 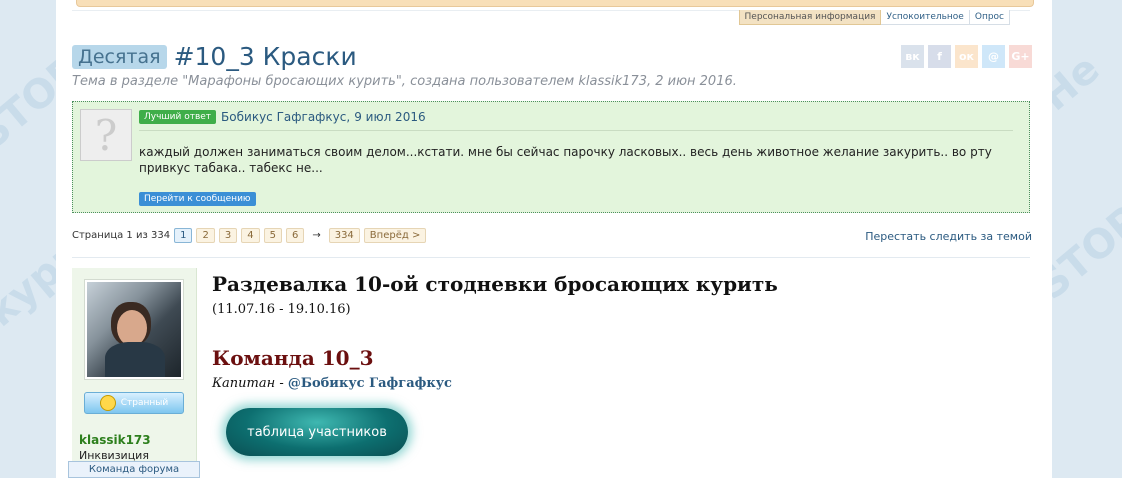 What do you see at coordinates (939, 56) in the screenshot?
I see `facebook-icon: f` at bounding box center [939, 56].